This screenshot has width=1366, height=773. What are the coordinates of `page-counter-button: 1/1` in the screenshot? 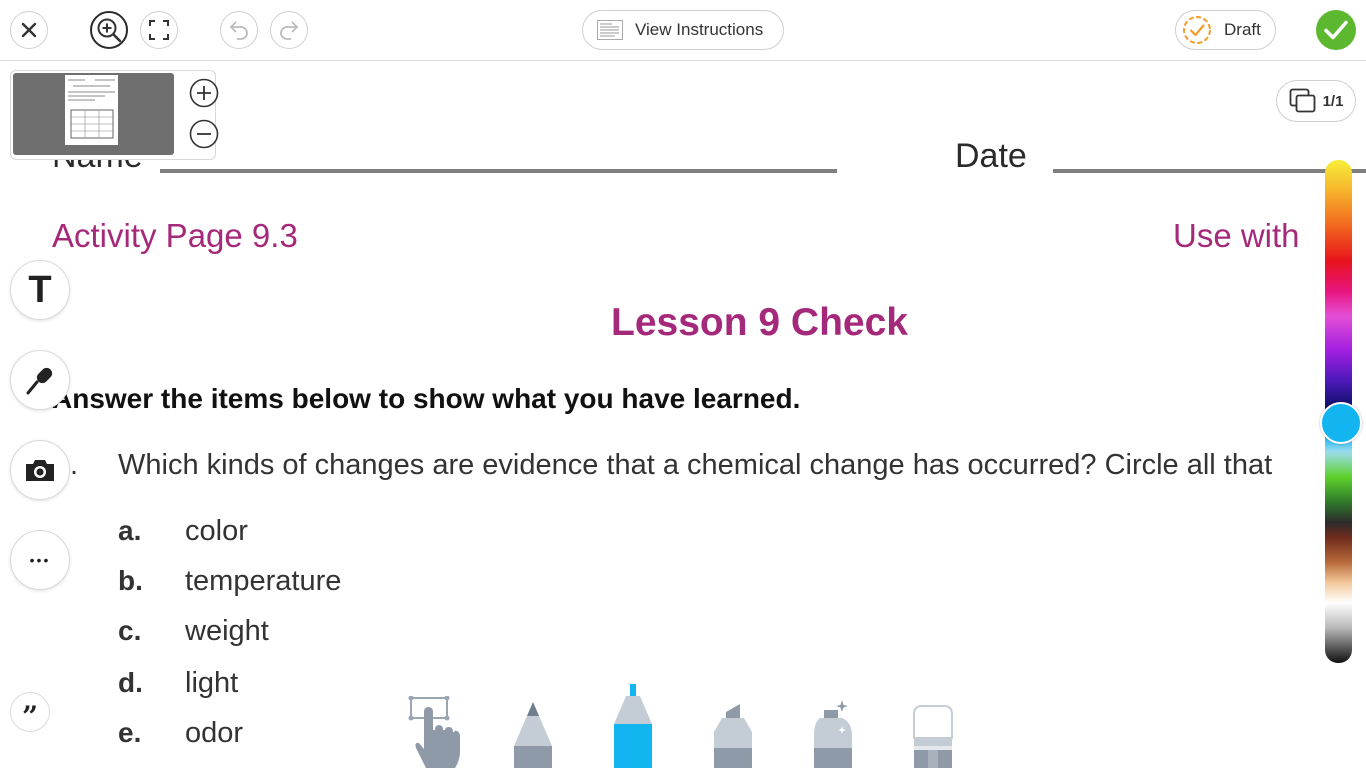 It's located at (1316, 101).